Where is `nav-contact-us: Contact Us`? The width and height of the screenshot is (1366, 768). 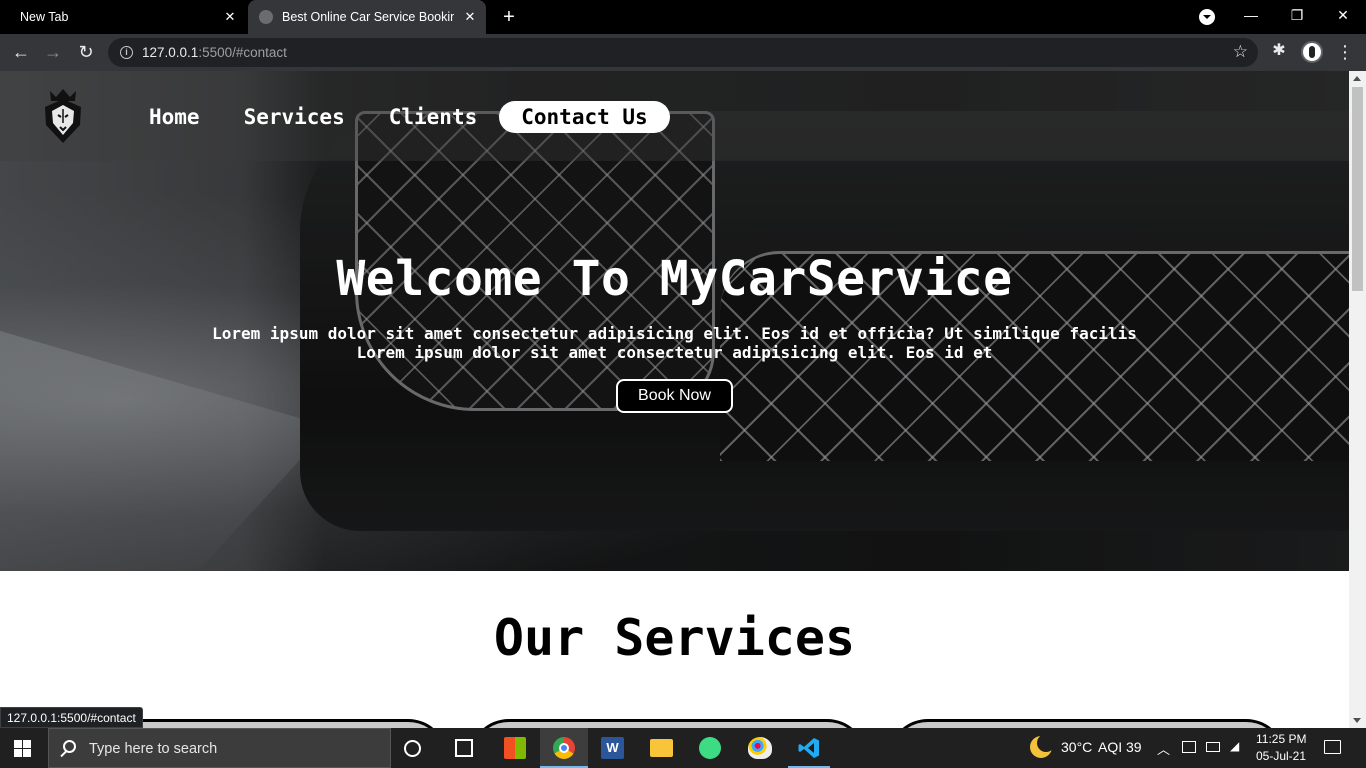
nav-contact-us: Contact Us is located at coordinates (584, 117).